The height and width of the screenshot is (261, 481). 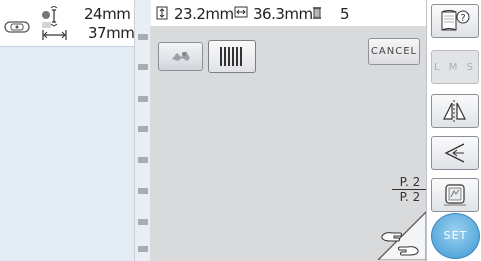 What do you see at coordinates (455, 236) in the screenshot?
I see `set-button: SET` at bounding box center [455, 236].